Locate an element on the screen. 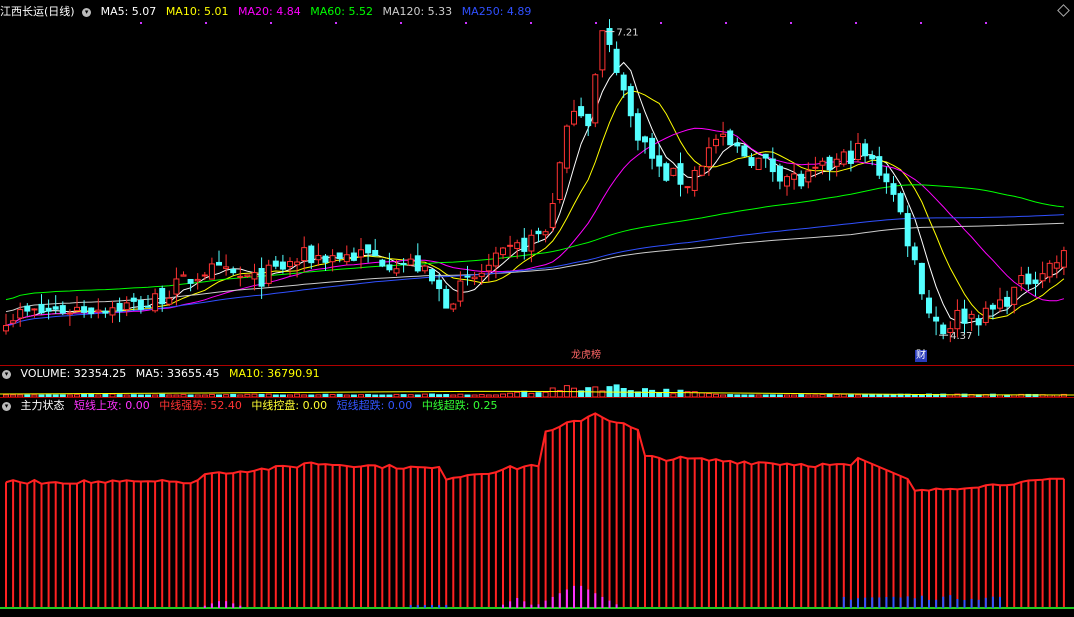 The image size is (1074, 617). longhu-tag: 龙虎榜 is located at coordinates (586, 356).